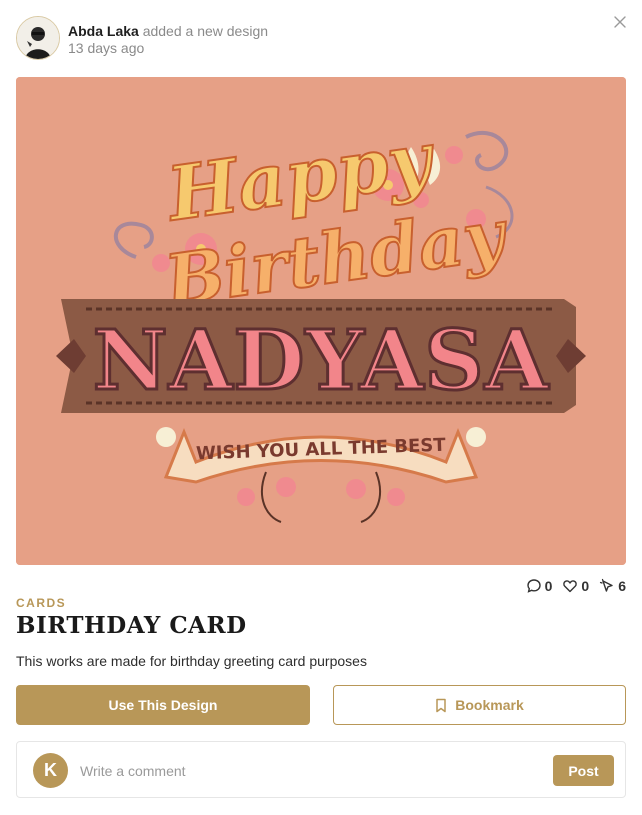  I want to click on author-avatar-photo, so click(38, 38).